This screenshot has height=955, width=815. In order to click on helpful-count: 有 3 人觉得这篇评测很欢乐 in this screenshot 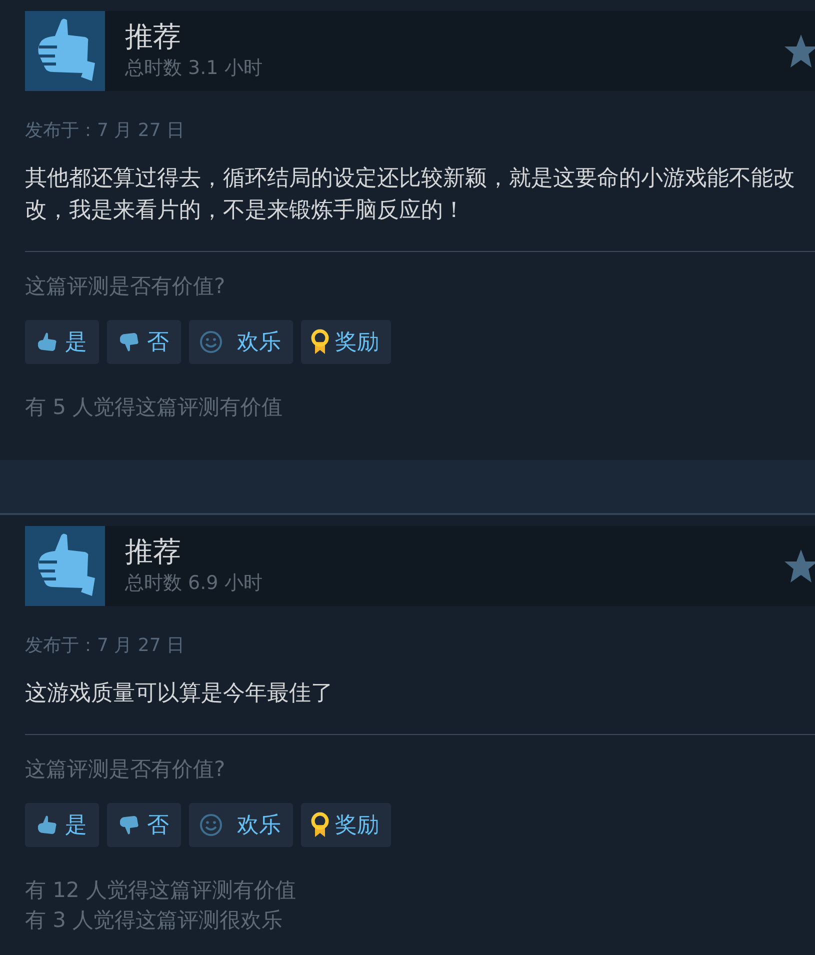, I will do `click(154, 920)`.